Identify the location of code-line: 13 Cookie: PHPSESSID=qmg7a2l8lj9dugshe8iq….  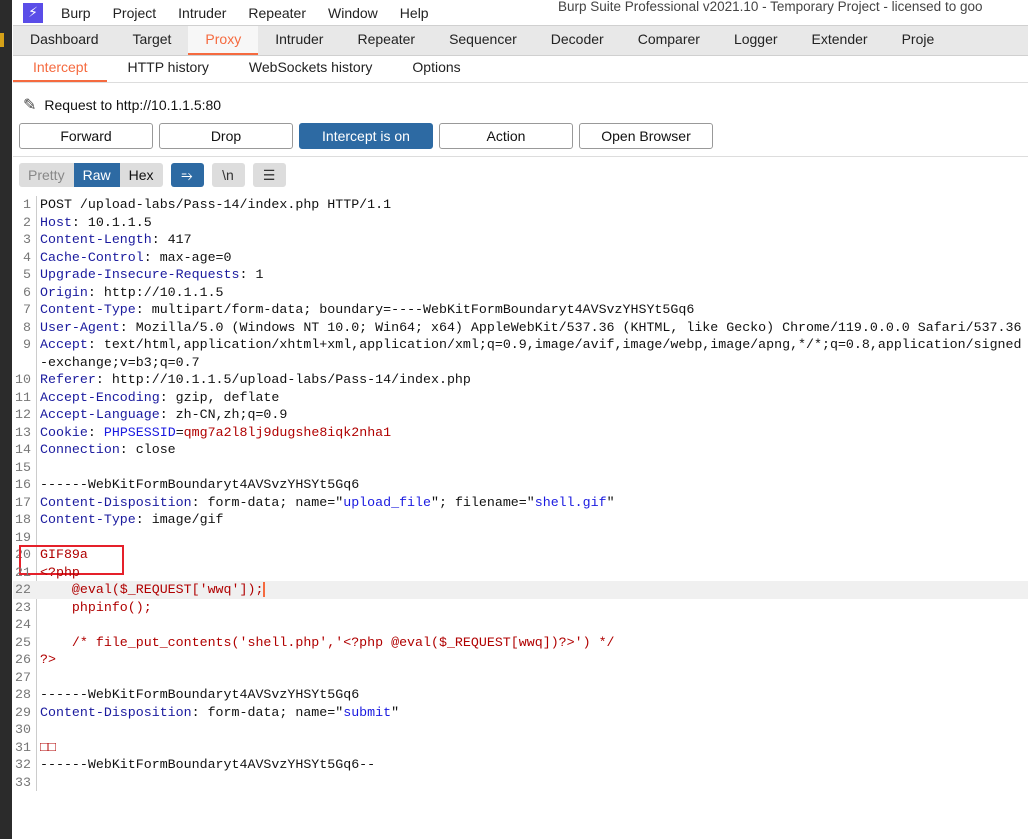
(520, 433).